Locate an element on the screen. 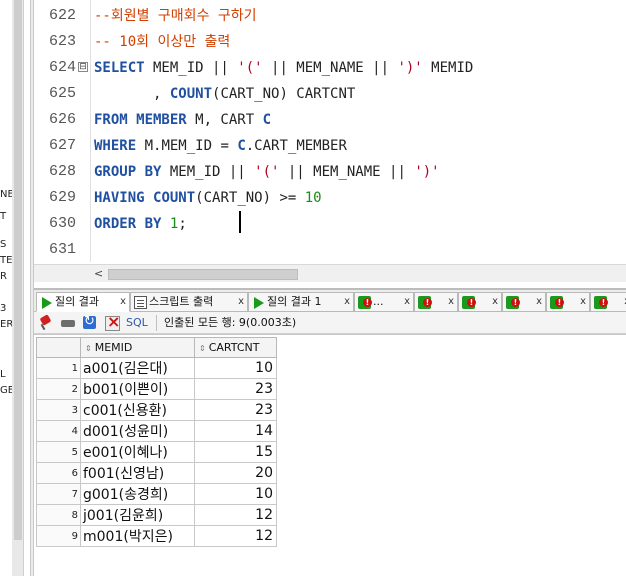  code-token: MEM_ID || is located at coordinates (191, 68).